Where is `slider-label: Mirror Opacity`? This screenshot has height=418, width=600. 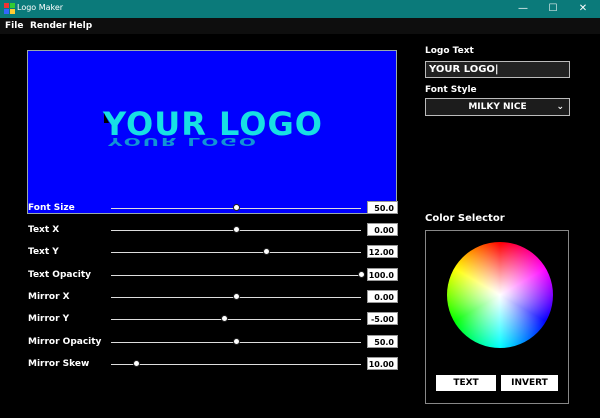 slider-label: Mirror Opacity is located at coordinates (65, 342).